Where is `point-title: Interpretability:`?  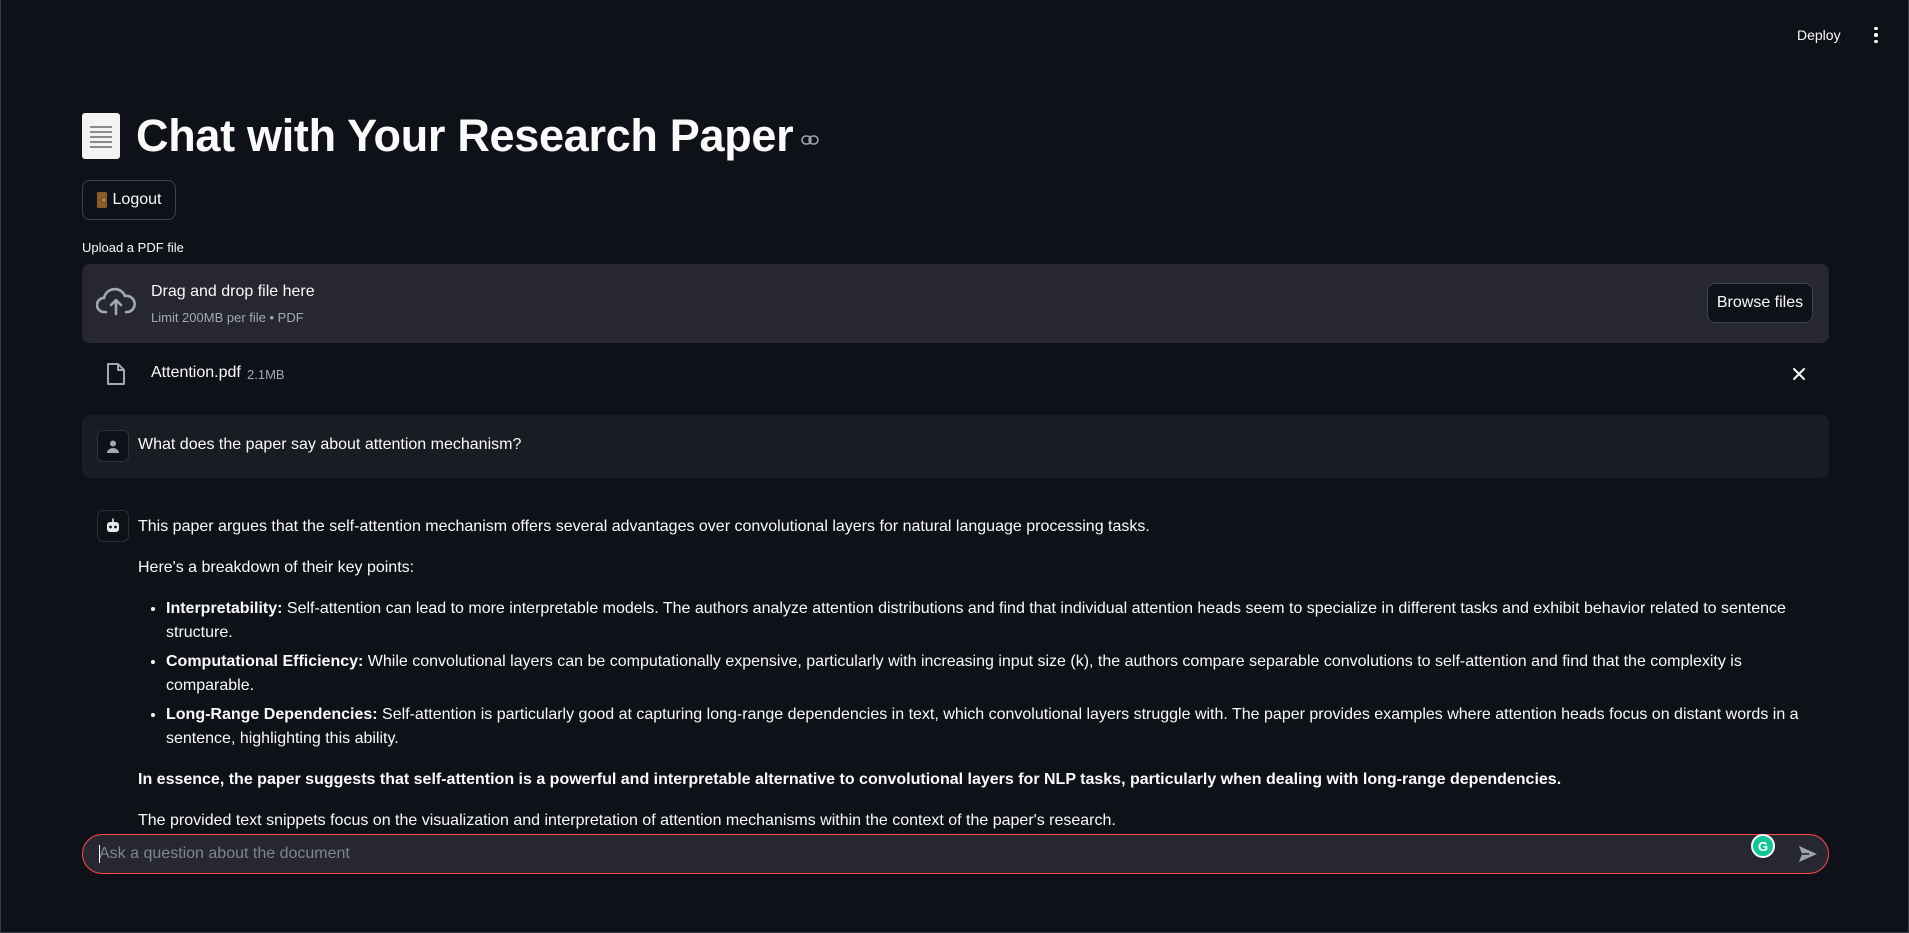 point-title: Interpretability: is located at coordinates (224, 608).